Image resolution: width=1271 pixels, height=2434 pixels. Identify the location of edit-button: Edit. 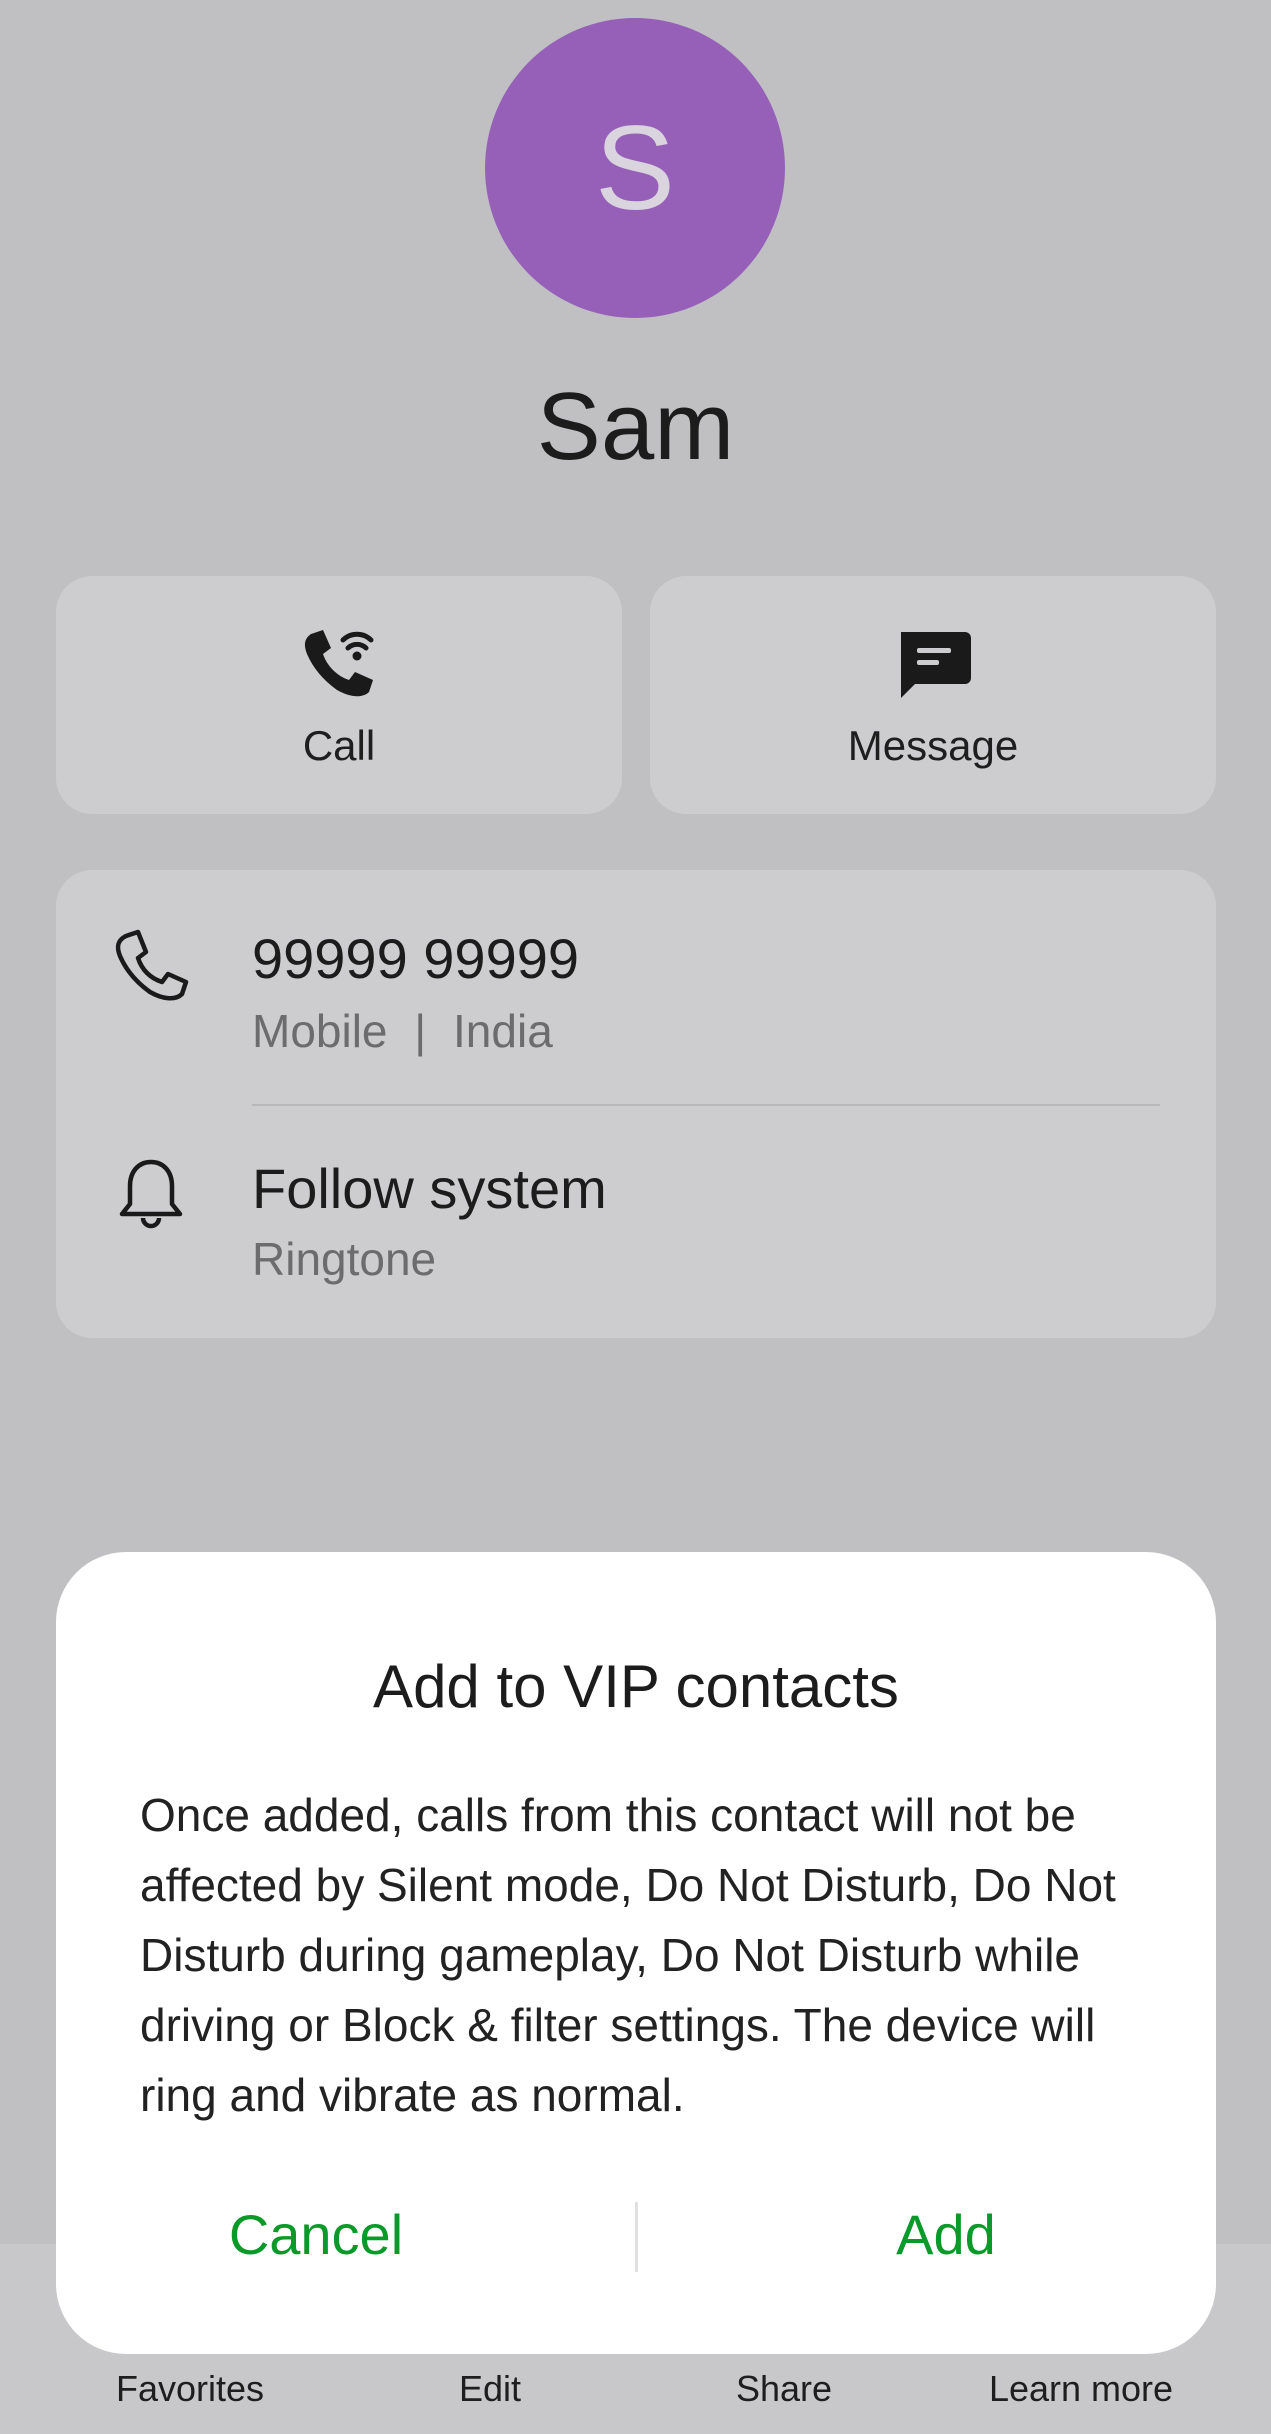
(490, 2389).